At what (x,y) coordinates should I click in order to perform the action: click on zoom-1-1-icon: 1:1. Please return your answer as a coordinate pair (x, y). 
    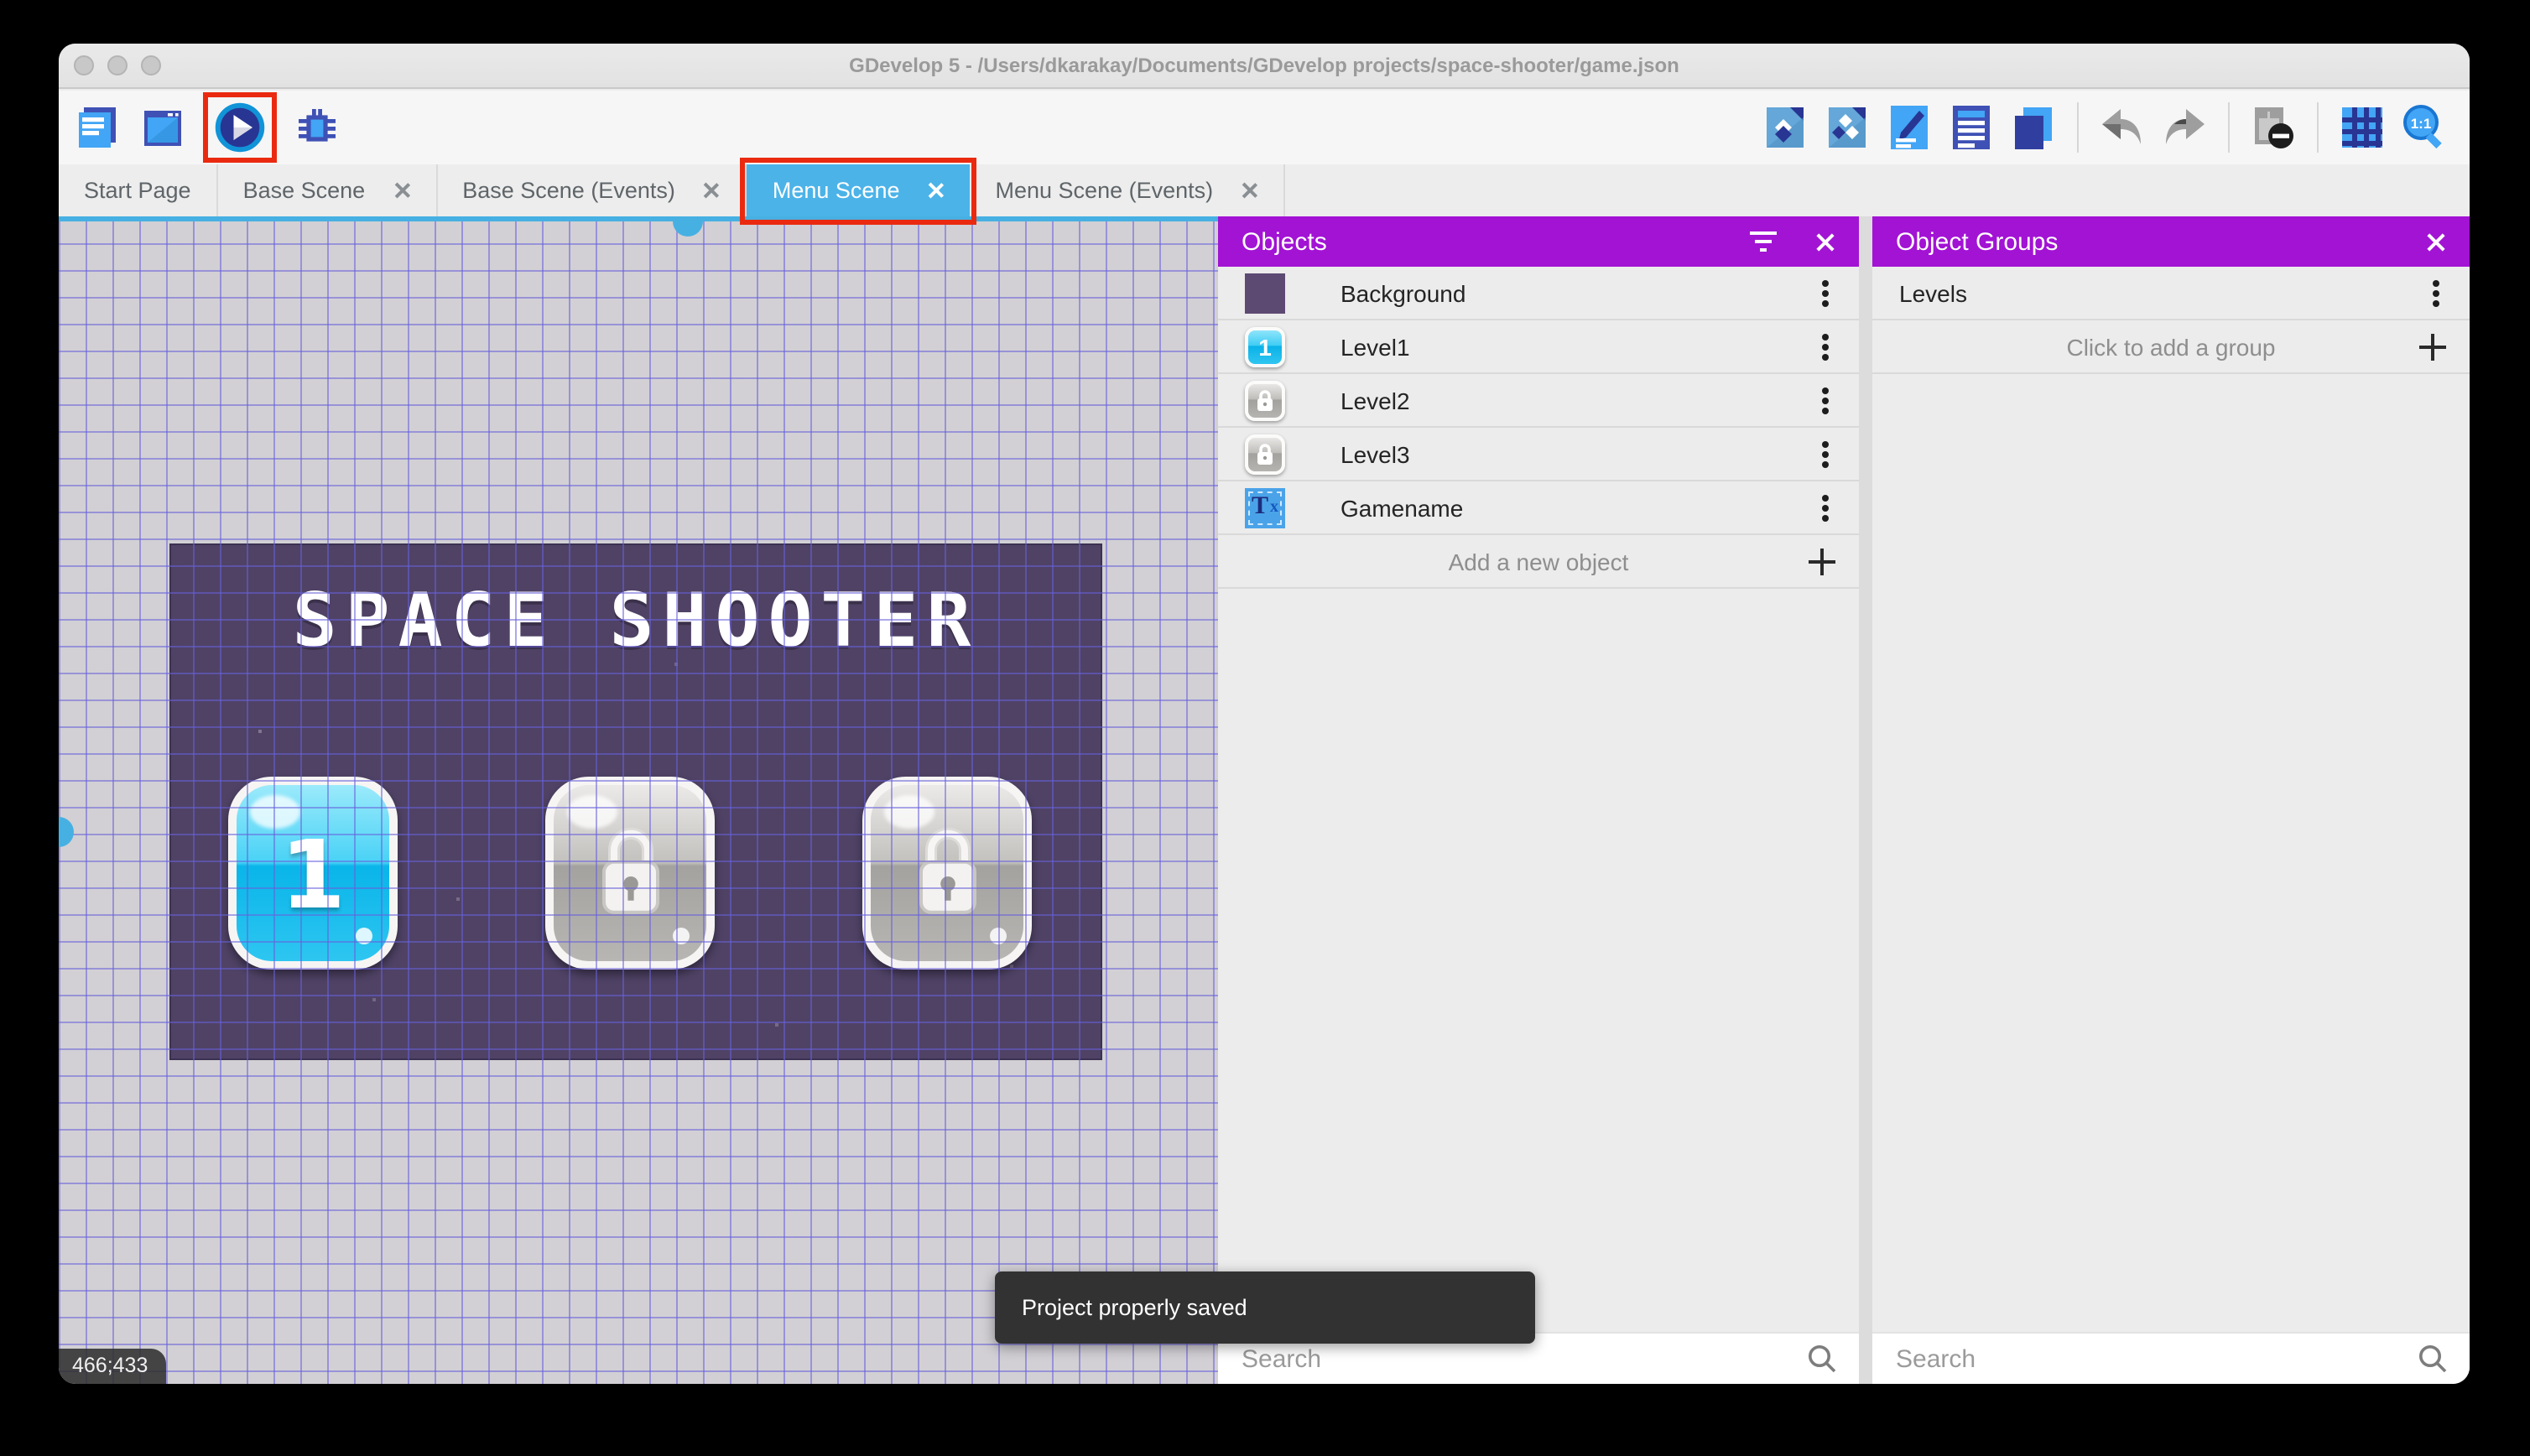
    Looking at the image, I should click on (2424, 128).